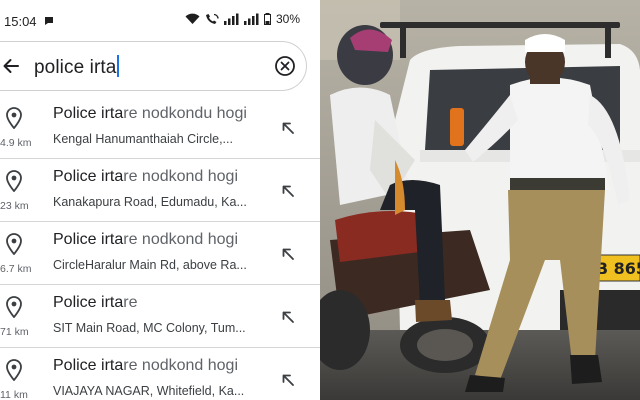 The image size is (640, 400). I want to click on back-arrow-icon, so click(11, 66).